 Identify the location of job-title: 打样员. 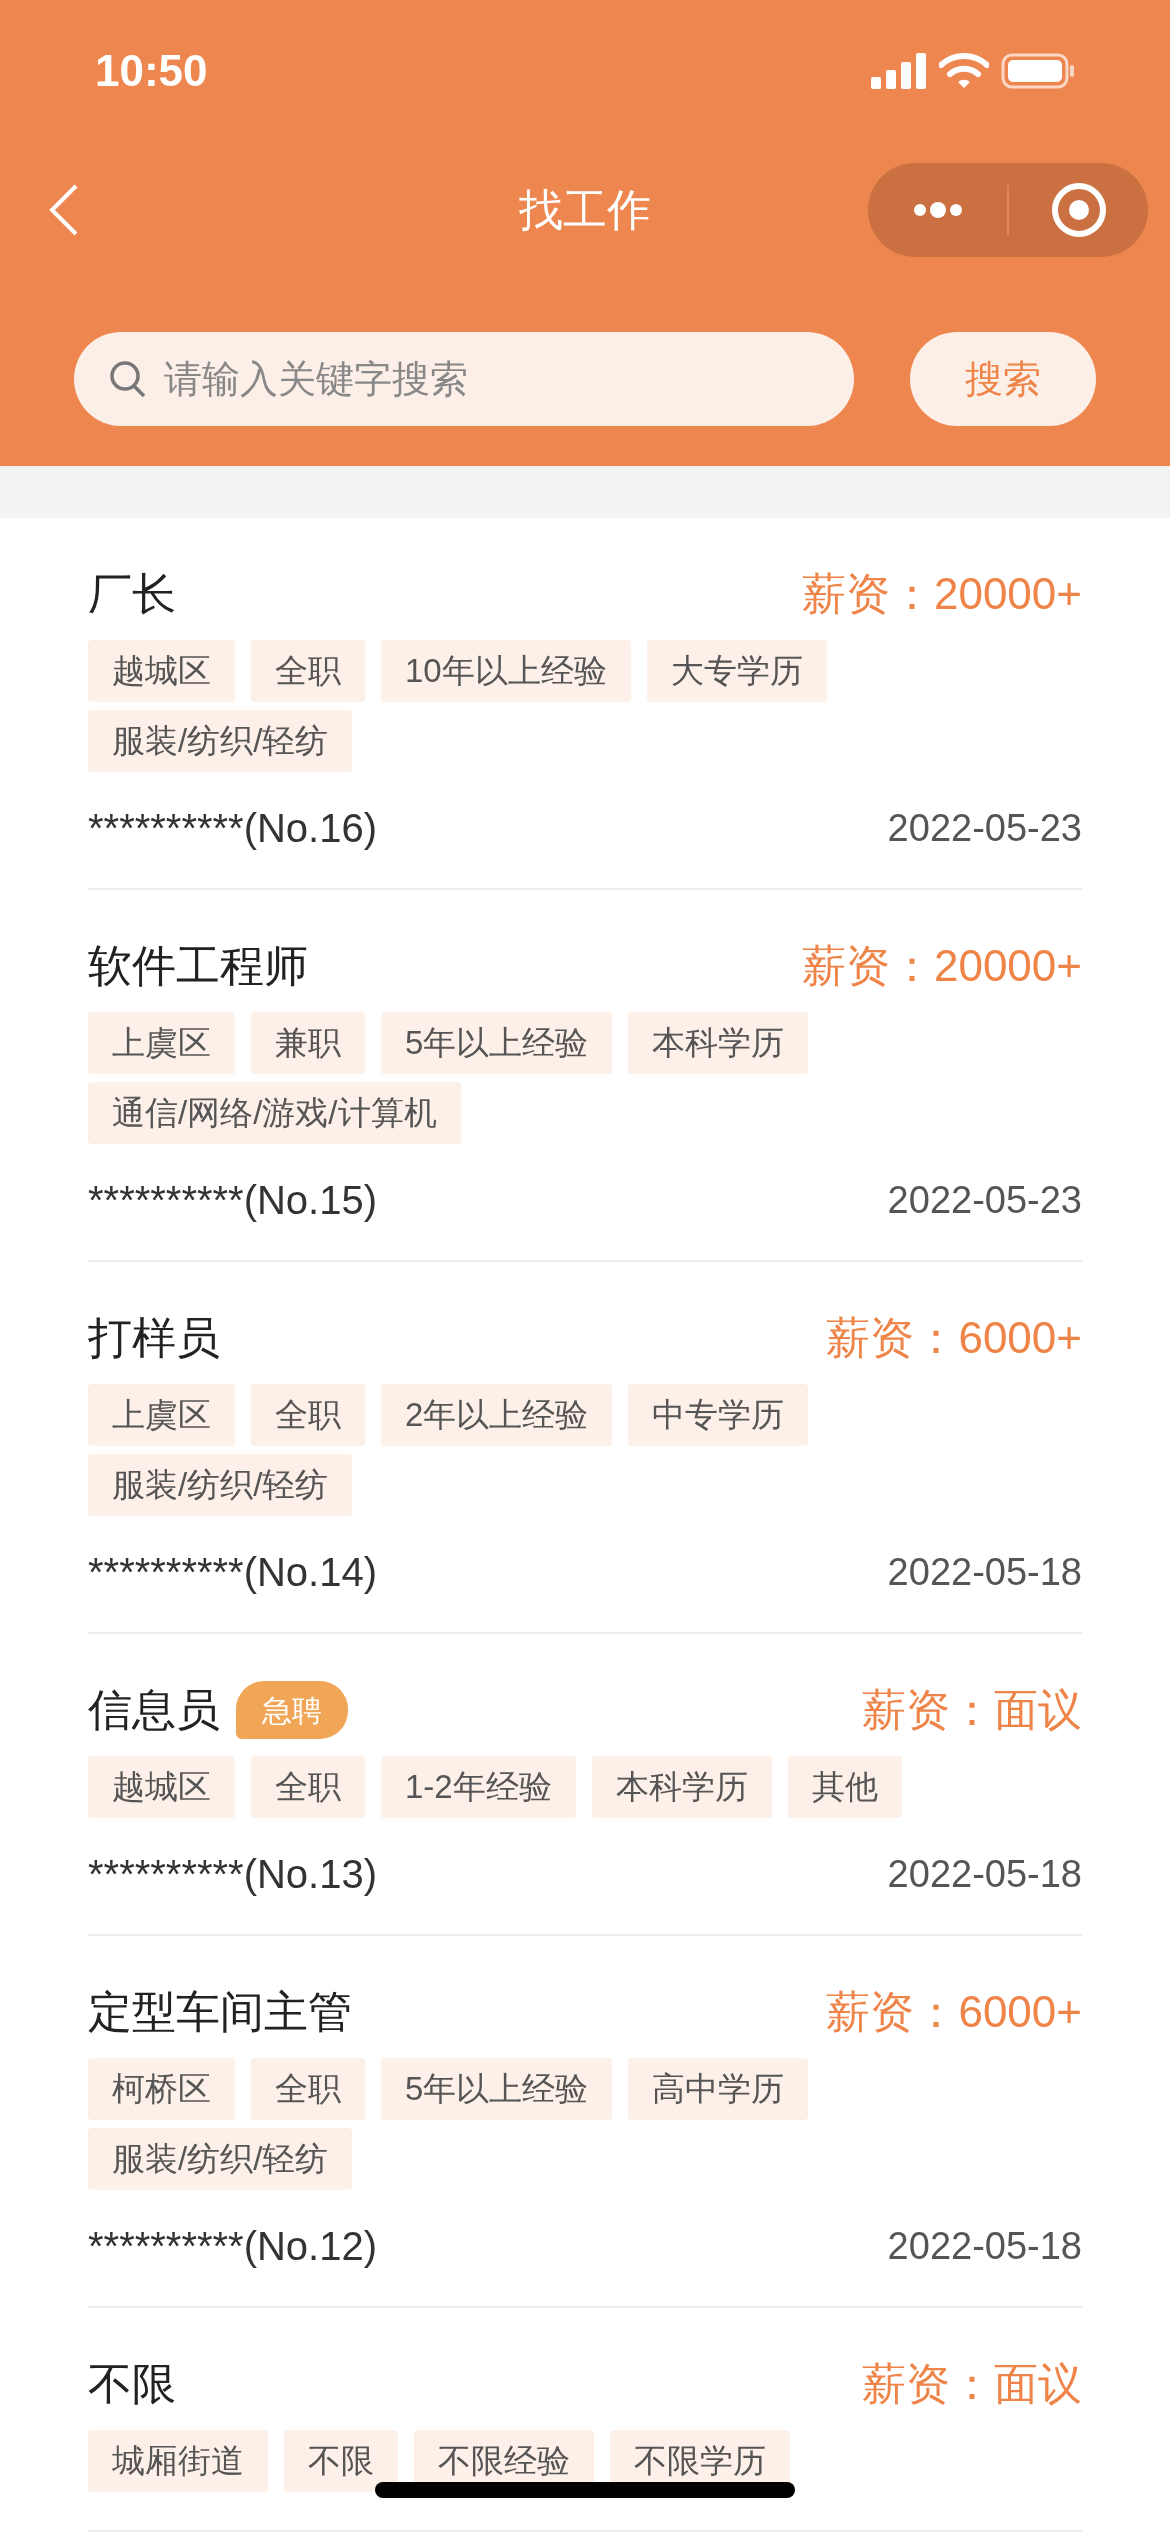
(154, 1338).